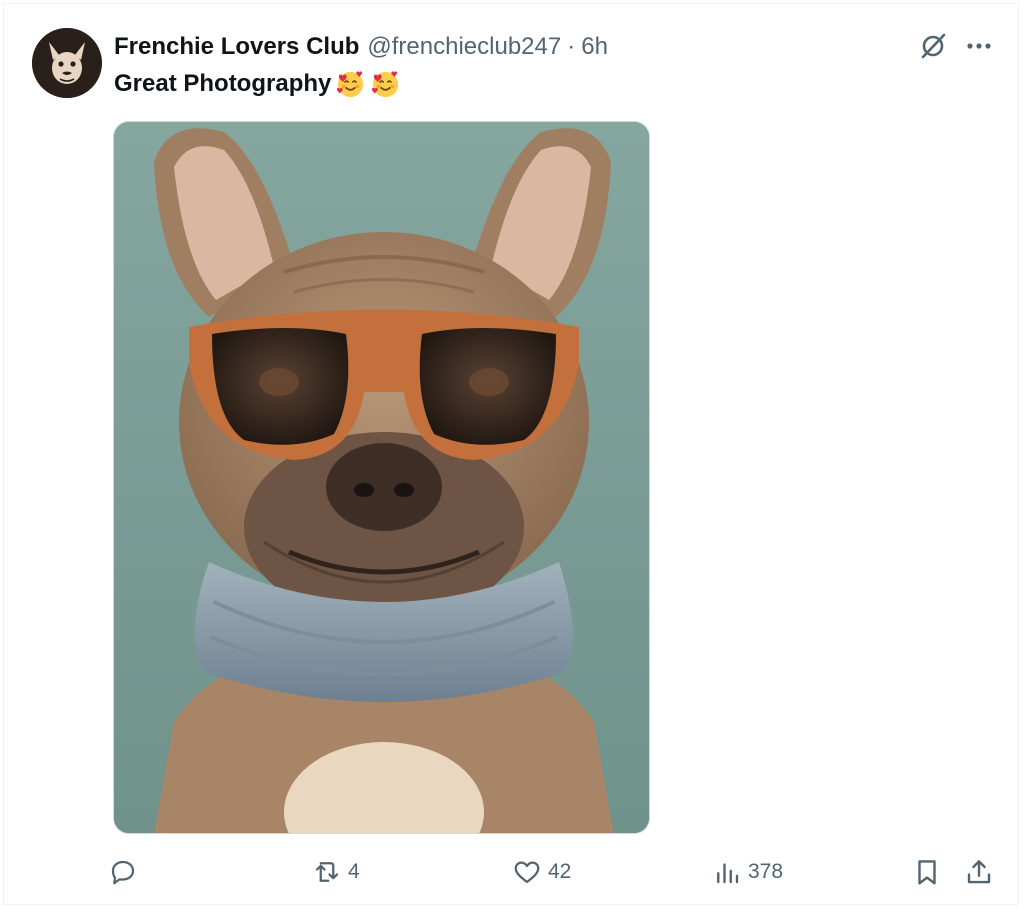 Image resolution: width=1024 pixels, height=909 pixels. I want to click on tweet-actions: 4 42 378, so click(554, 872).